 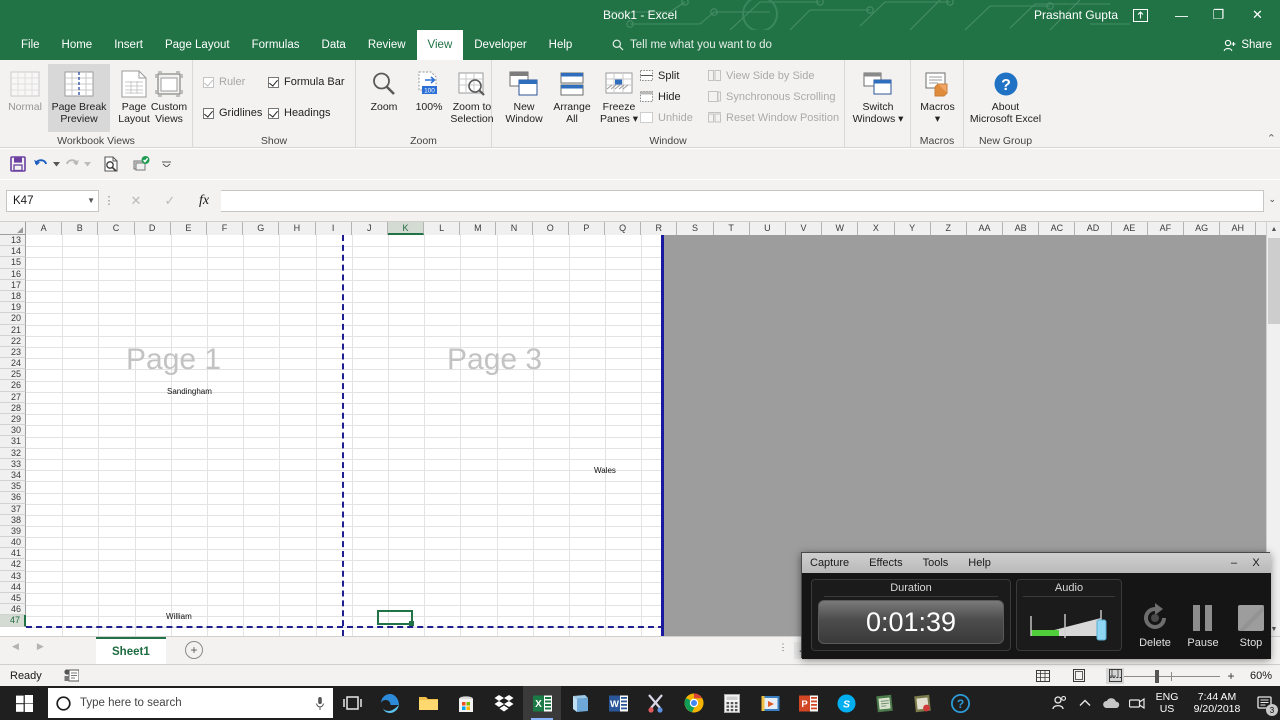 I want to click on search-input: Type here to search, so click(x=190, y=703).